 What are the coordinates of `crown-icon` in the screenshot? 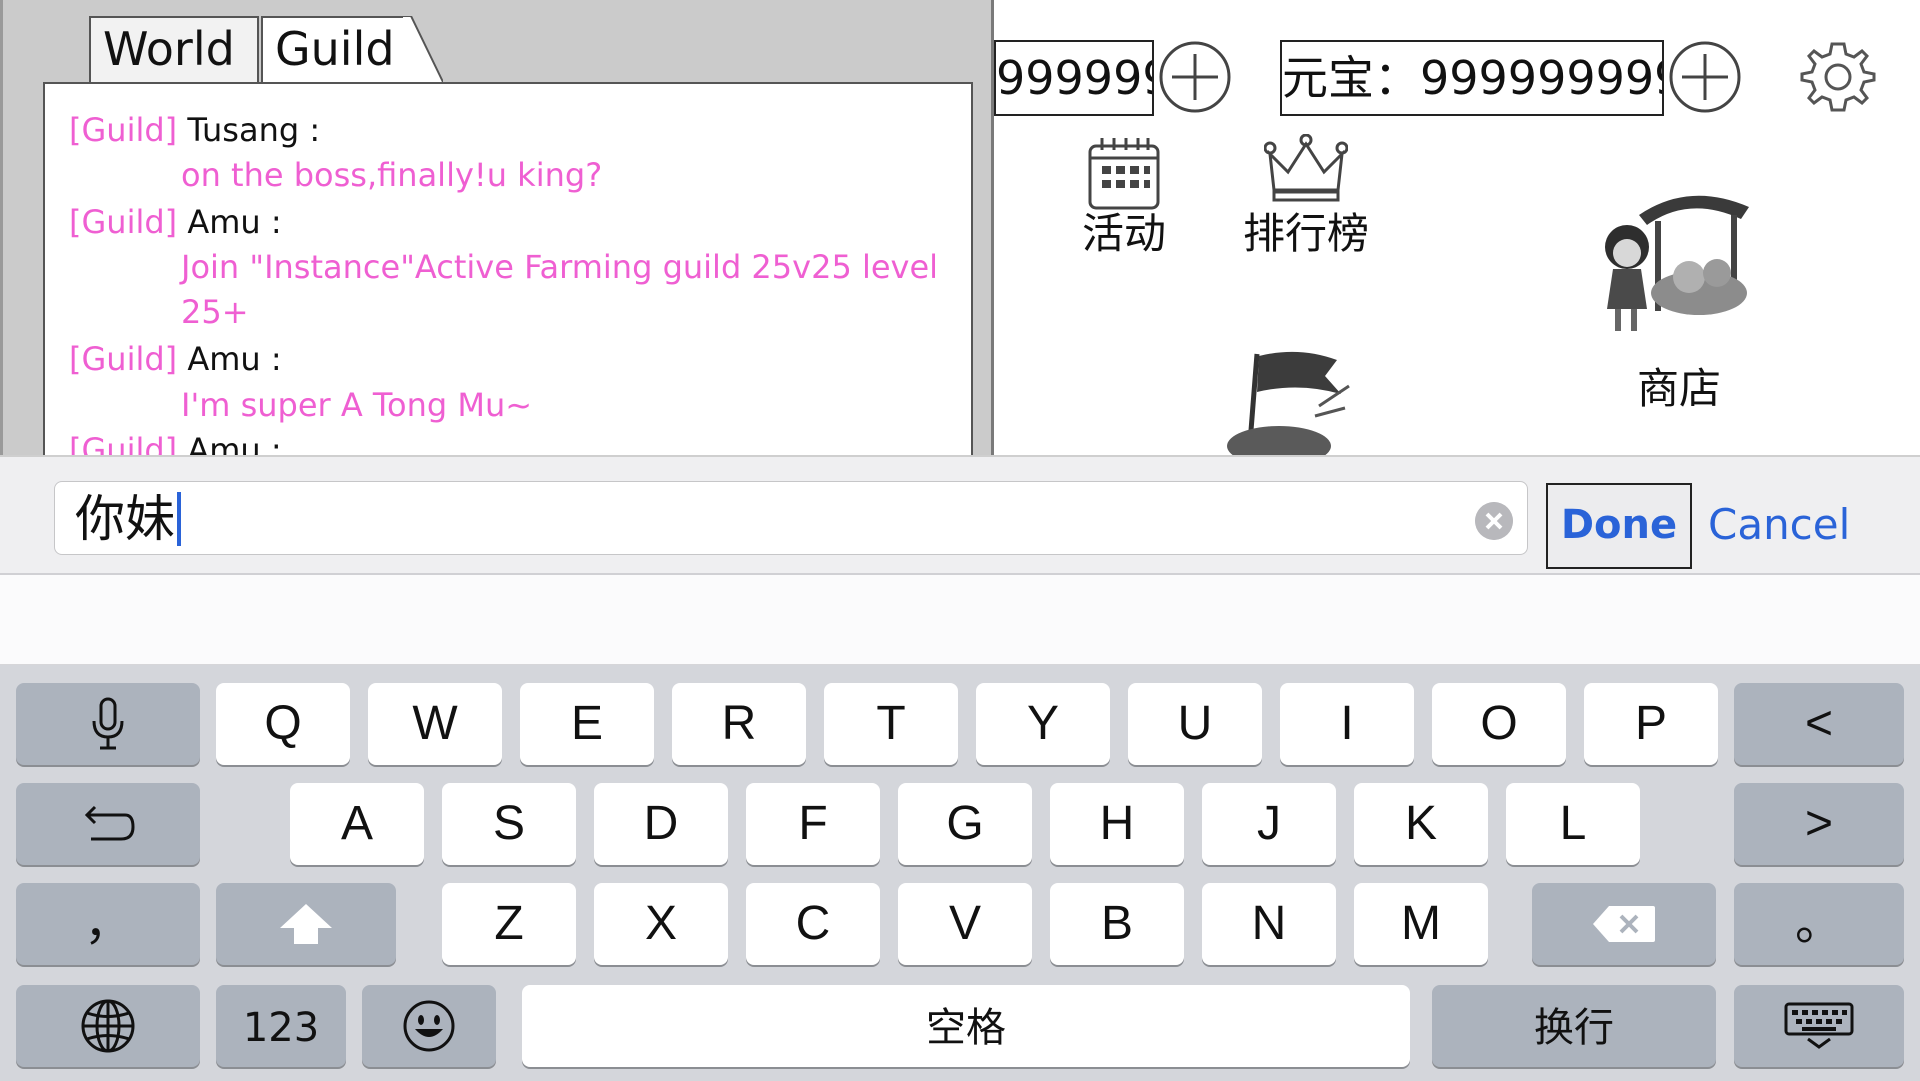 It's located at (1306, 169).